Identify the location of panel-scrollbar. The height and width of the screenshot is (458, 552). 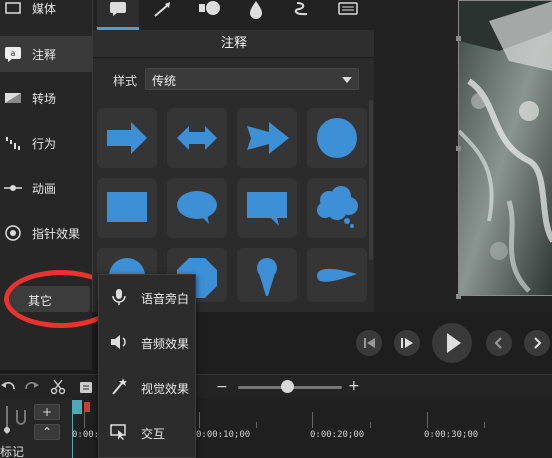
(371, 180).